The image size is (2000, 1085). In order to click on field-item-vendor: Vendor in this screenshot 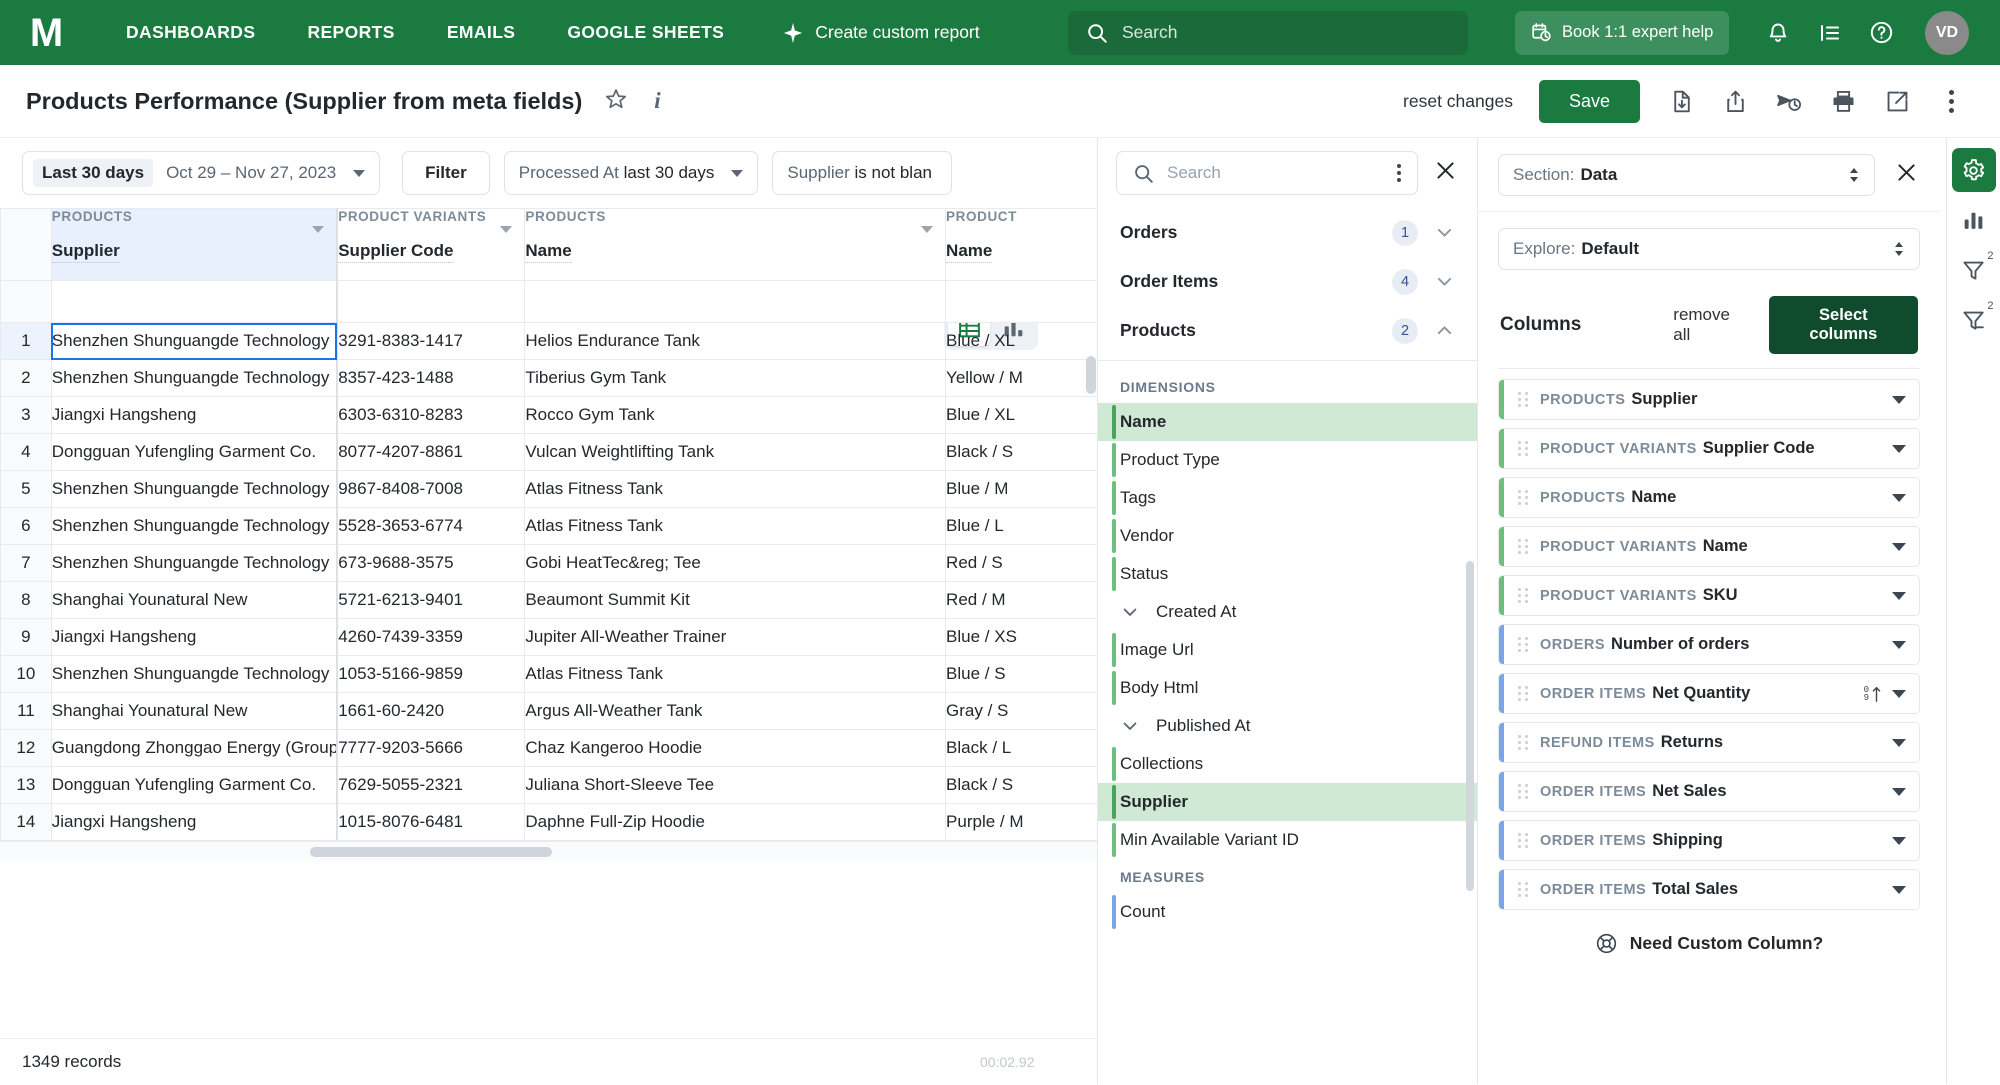, I will do `click(1287, 536)`.